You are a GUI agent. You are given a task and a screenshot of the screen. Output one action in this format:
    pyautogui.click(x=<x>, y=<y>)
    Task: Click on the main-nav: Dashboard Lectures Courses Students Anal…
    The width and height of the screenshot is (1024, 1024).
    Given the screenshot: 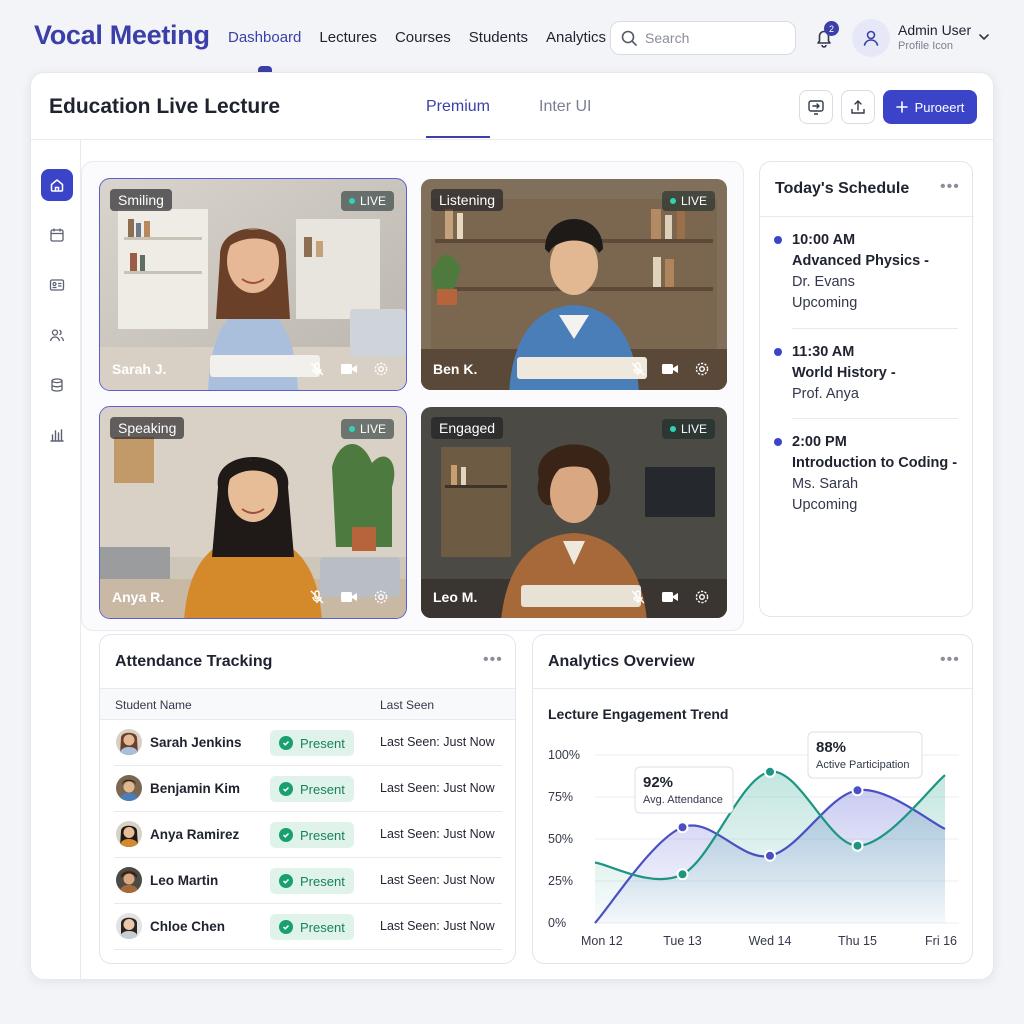 What is the action you would take?
    pyautogui.click(x=426, y=37)
    